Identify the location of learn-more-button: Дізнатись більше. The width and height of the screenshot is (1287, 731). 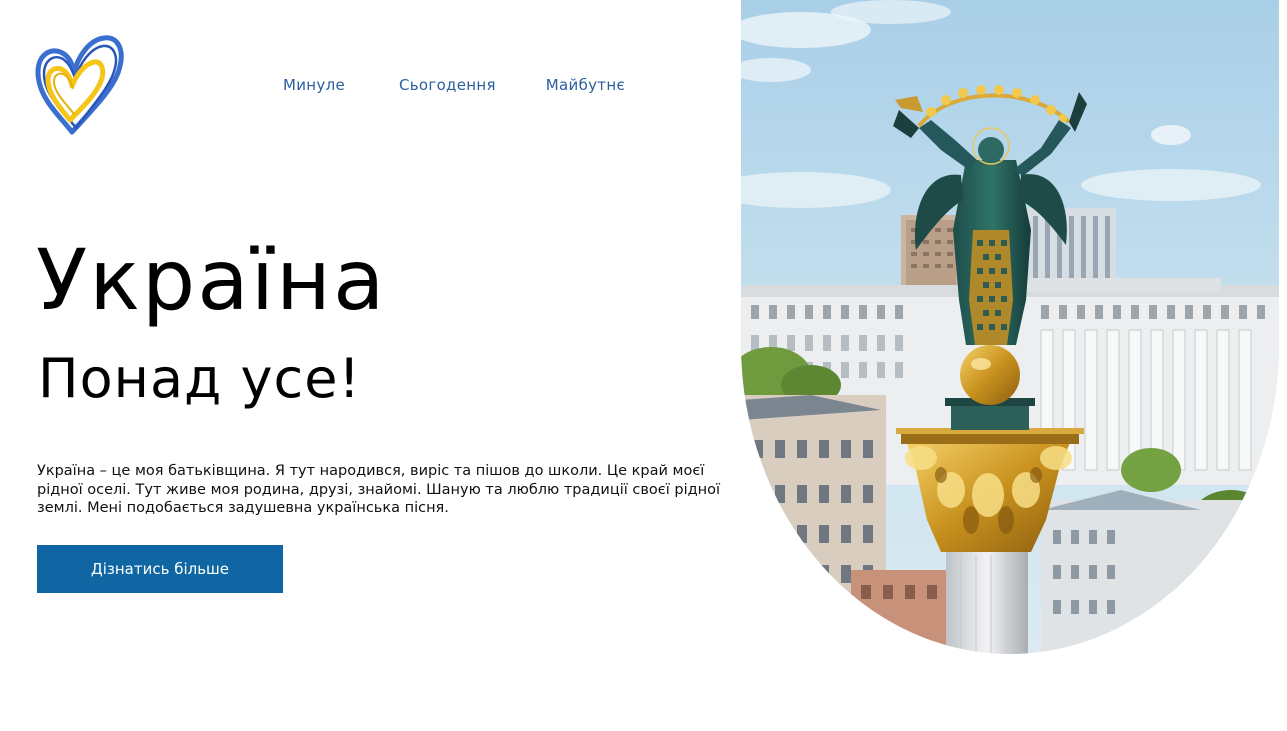
(160, 569).